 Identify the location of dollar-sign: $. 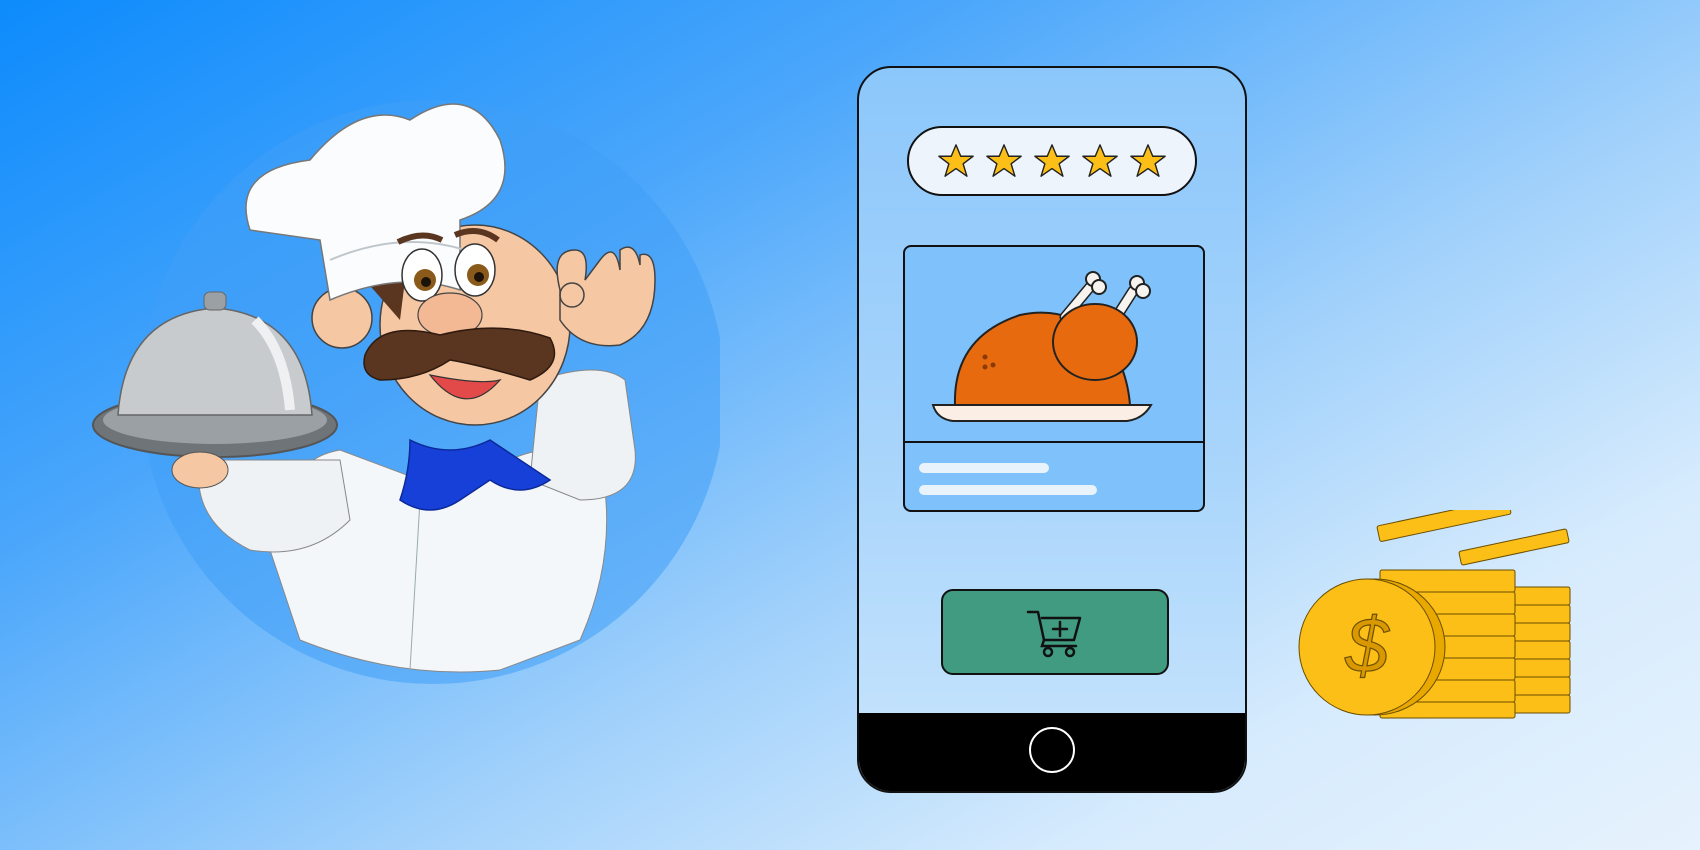
(1367, 645).